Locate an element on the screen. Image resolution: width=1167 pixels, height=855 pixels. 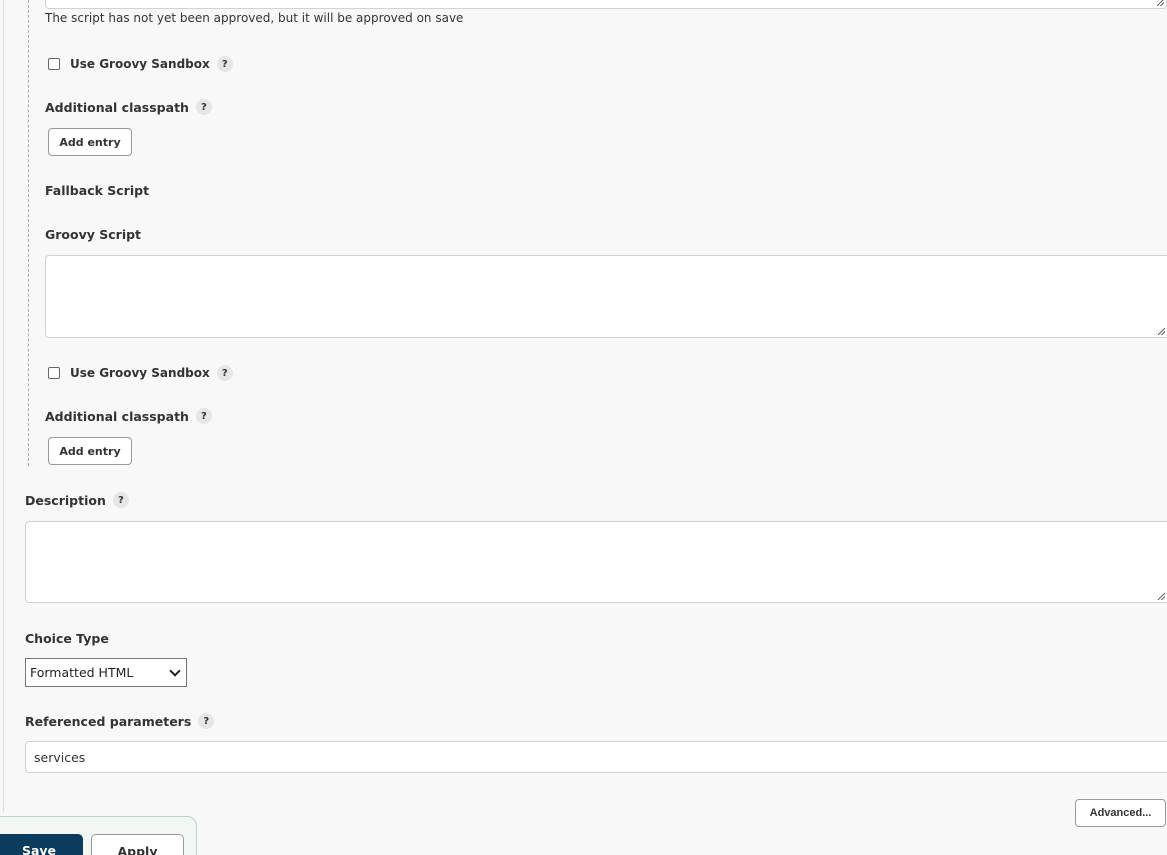
nested-section-border is located at coordinates (28, 233).